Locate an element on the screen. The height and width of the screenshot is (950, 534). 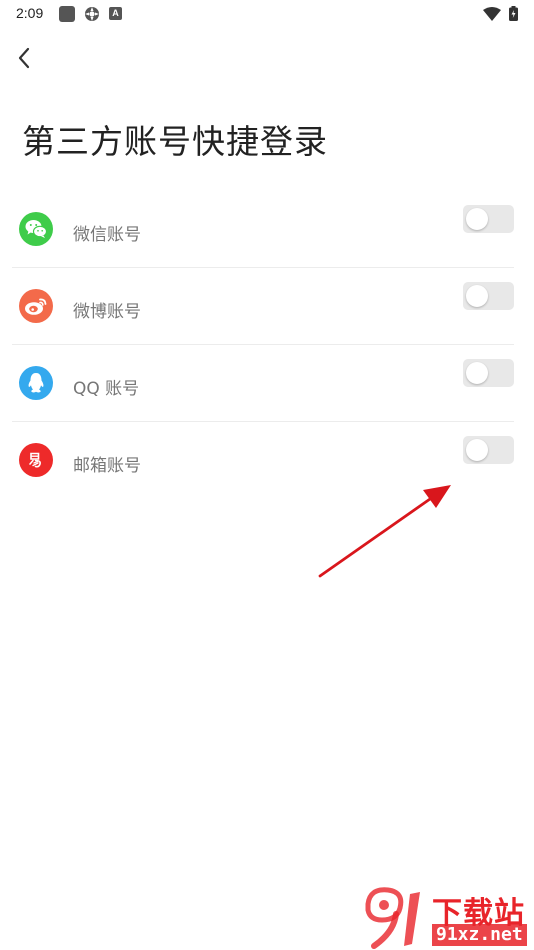
account-row-wechat: 微信账号 is located at coordinates (263, 229).